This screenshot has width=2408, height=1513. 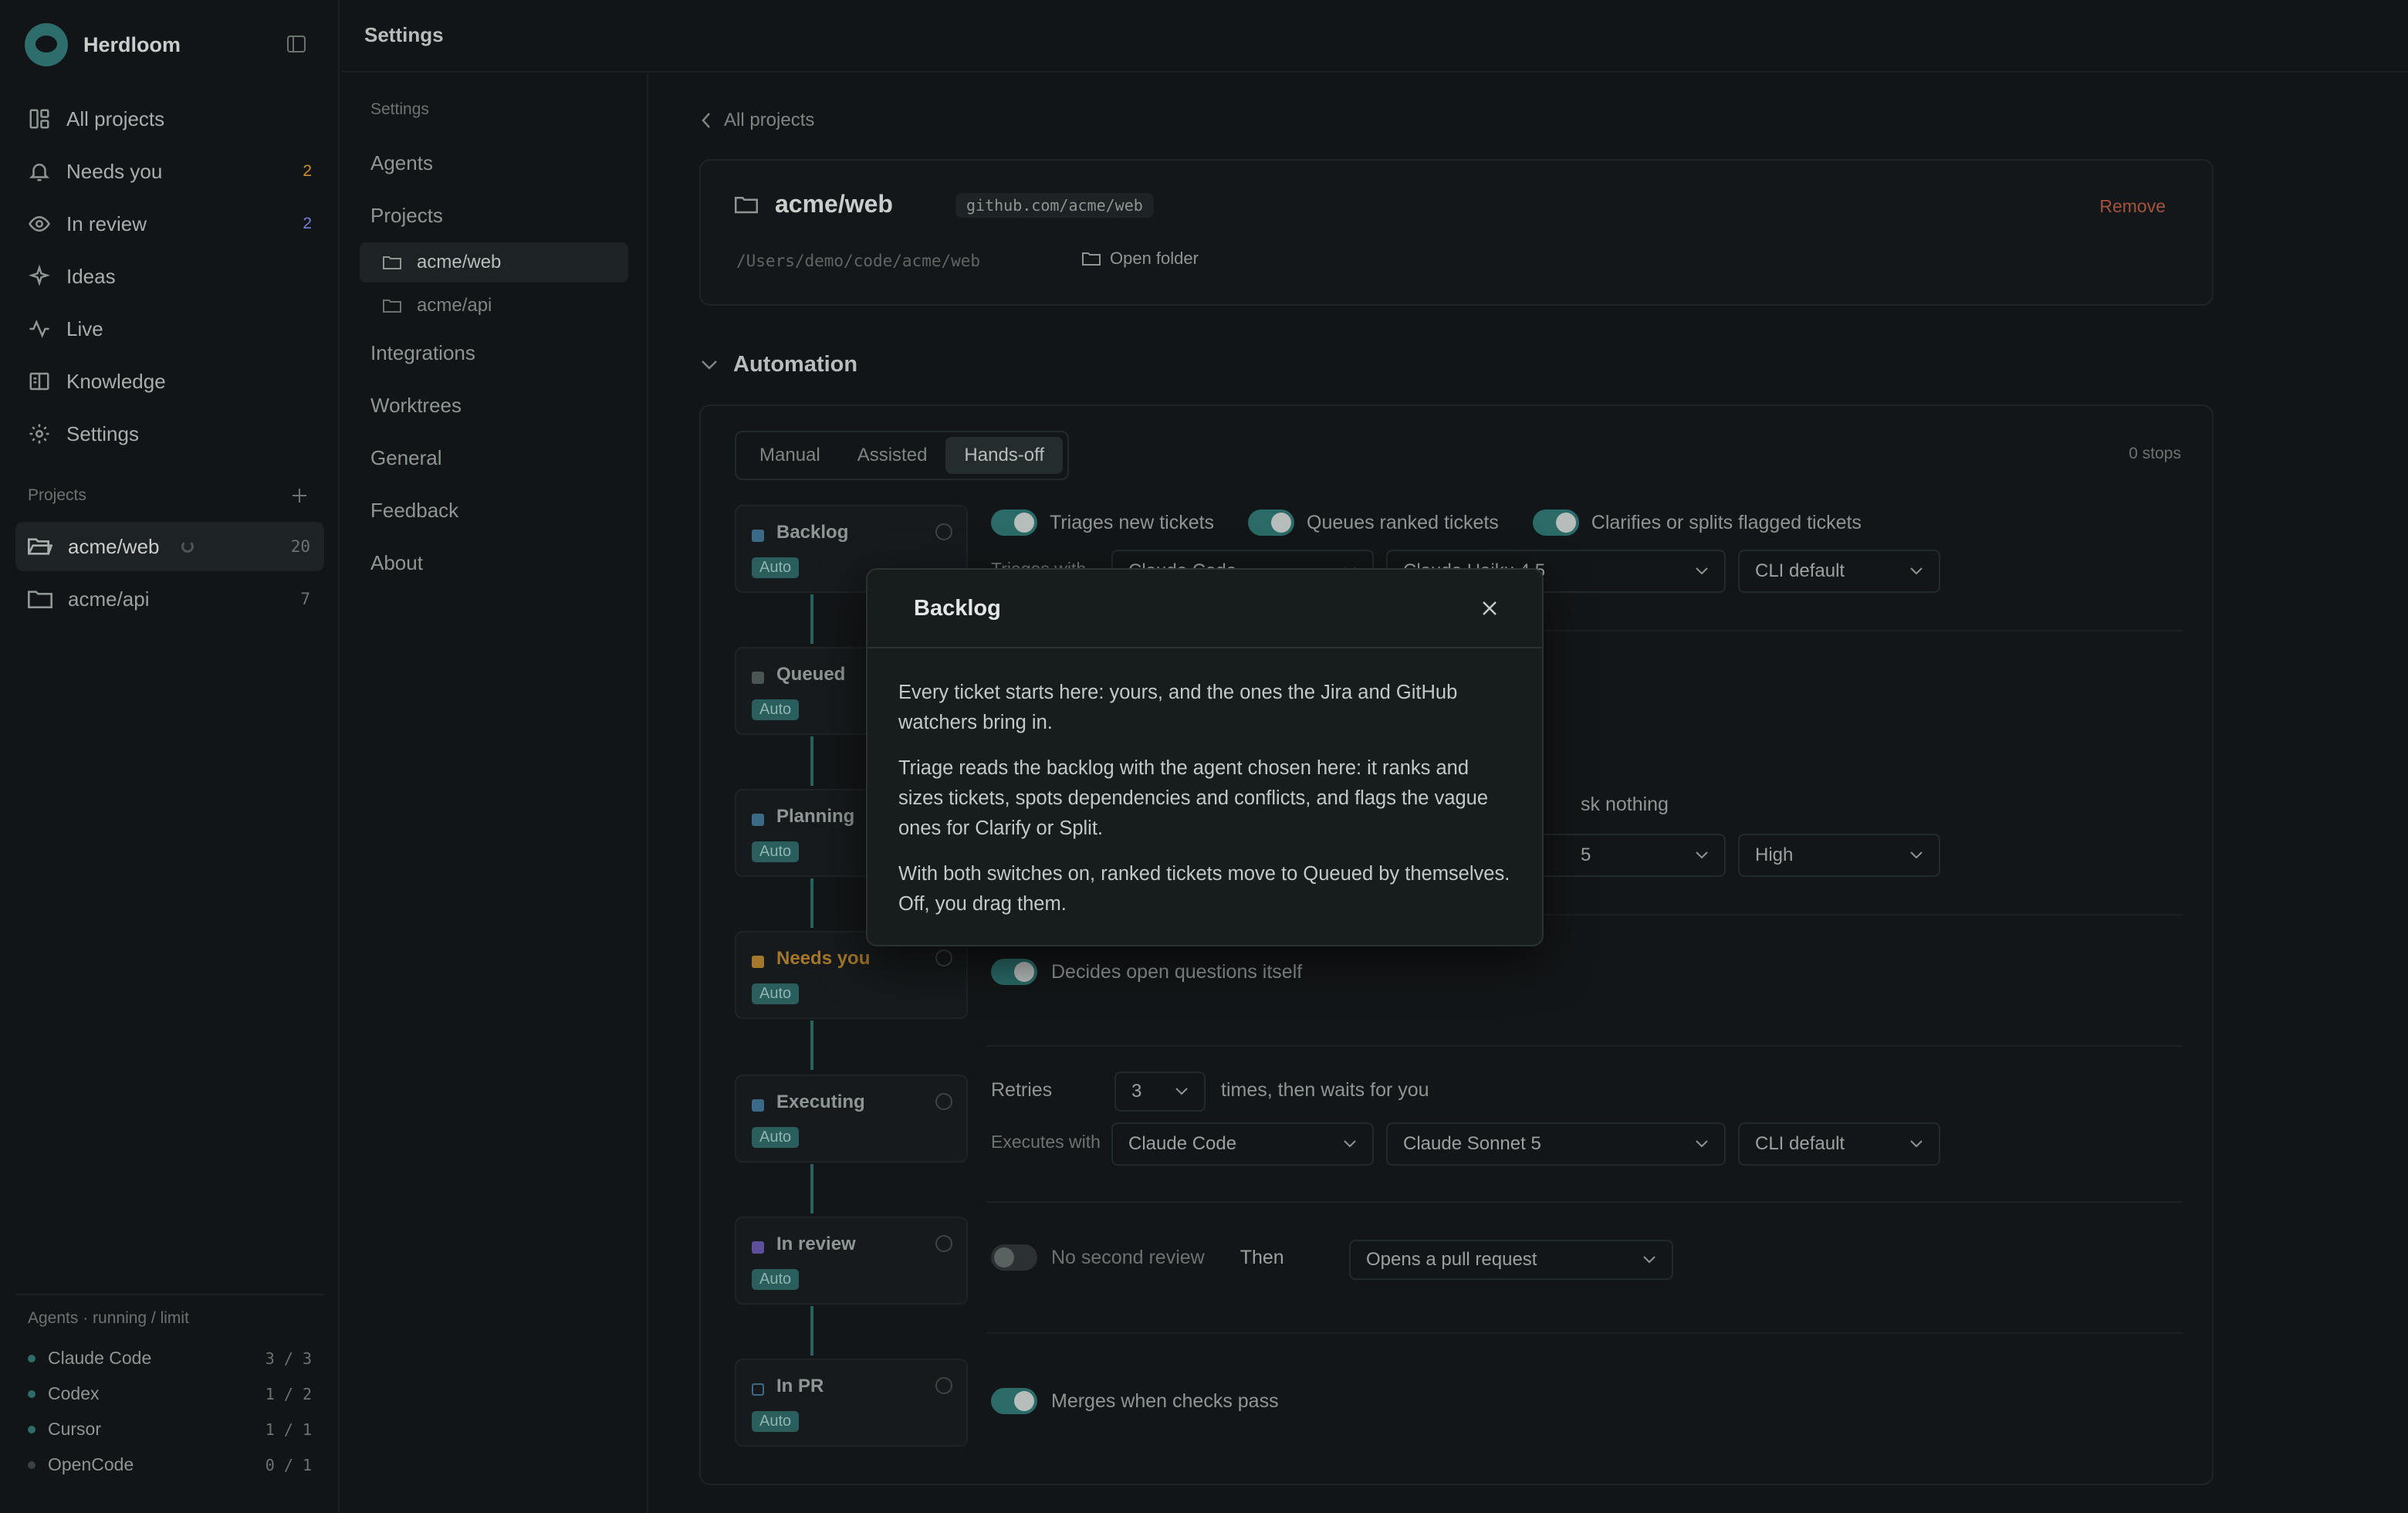 I want to click on nav-item-all-projects: All projects, so click(x=169, y=119).